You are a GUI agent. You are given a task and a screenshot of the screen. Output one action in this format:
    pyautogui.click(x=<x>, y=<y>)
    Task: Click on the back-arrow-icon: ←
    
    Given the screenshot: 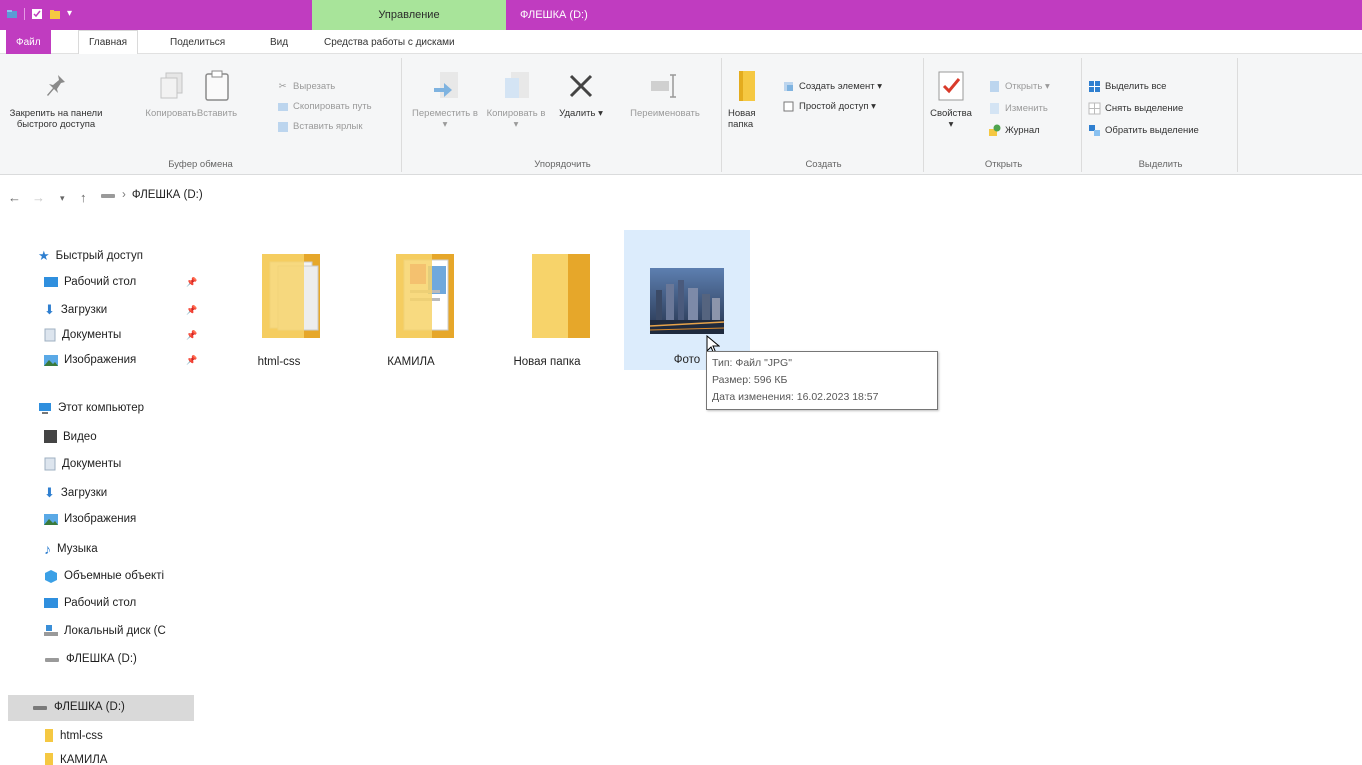 What is the action you would take?
    pyautogui.click(x=14, y=197)
    